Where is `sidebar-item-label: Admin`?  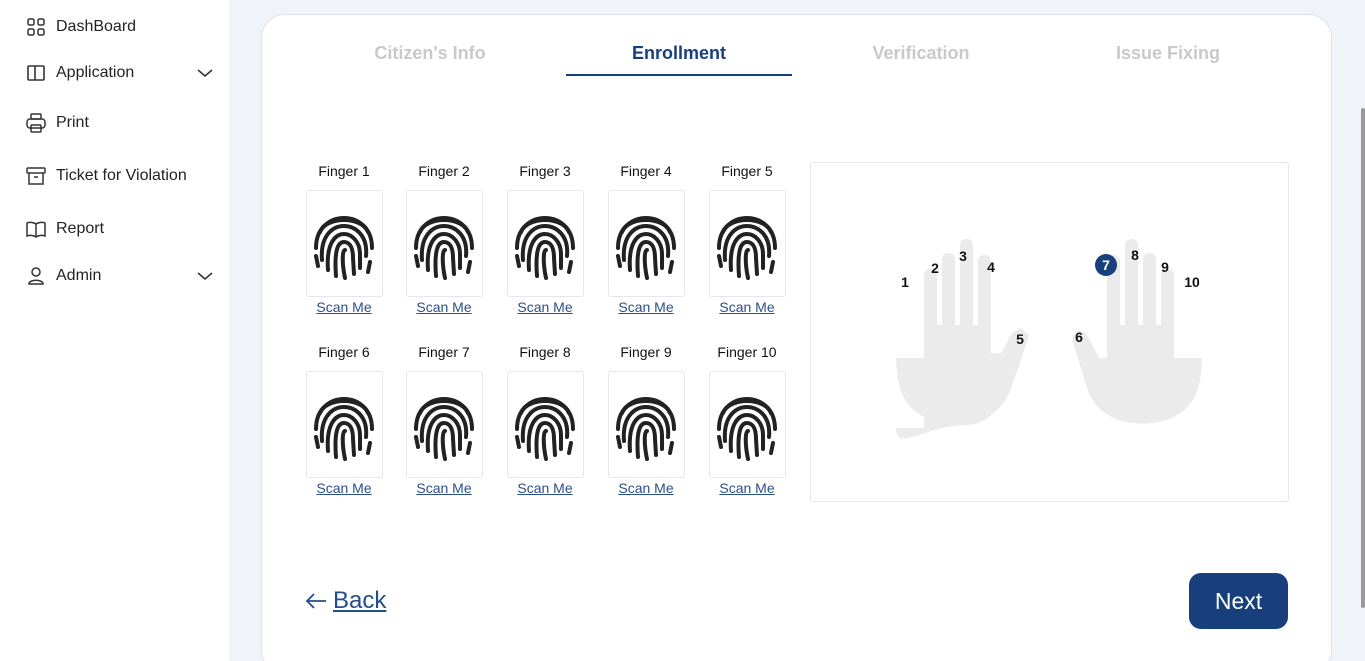 sidebar-item-label: Admin is located at coordinates (79, 275).